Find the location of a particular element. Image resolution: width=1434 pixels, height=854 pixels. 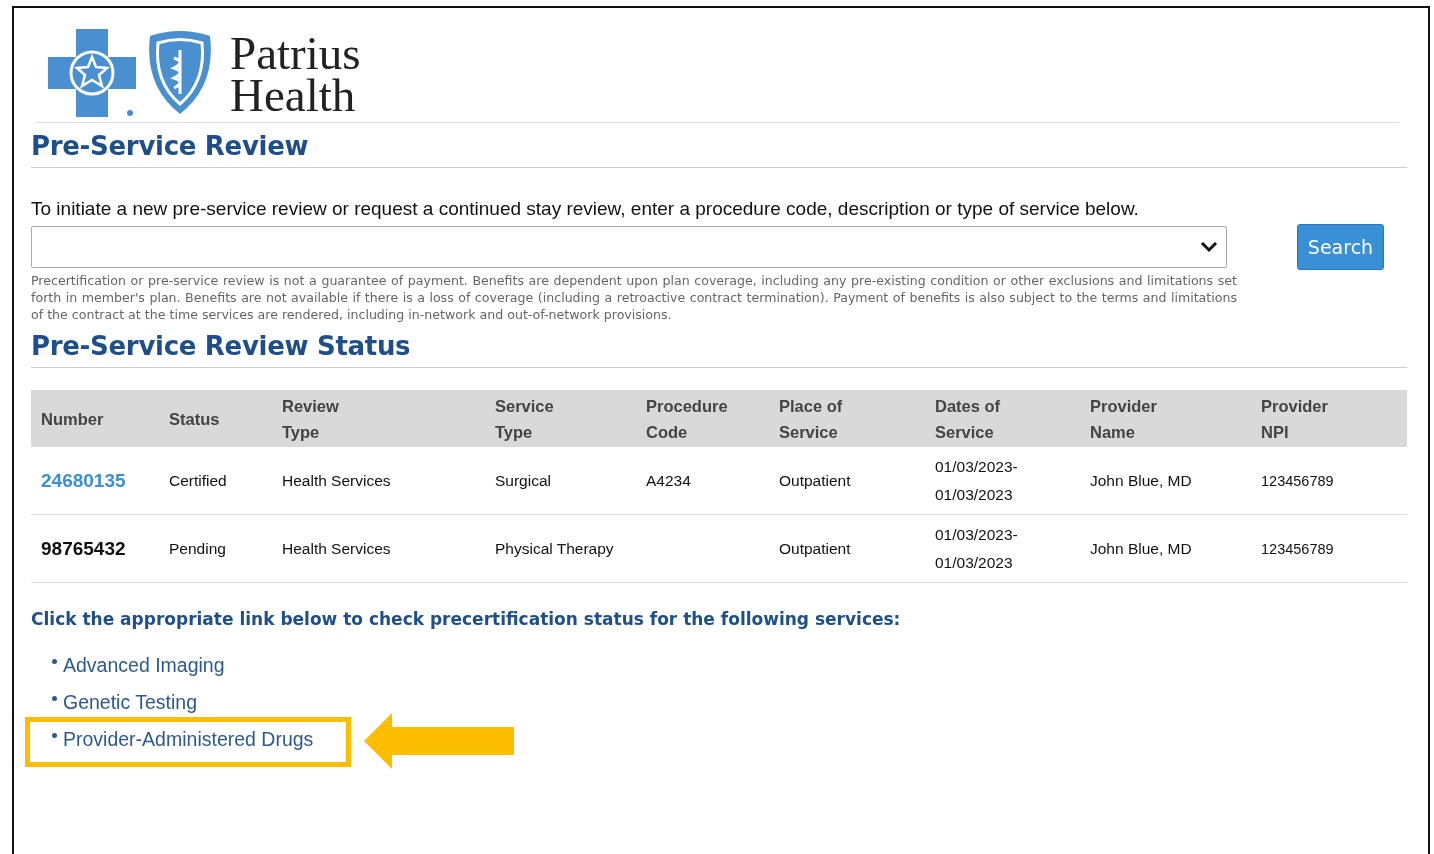

column-header: Provider NPI is located at coordinates (1295, 419).